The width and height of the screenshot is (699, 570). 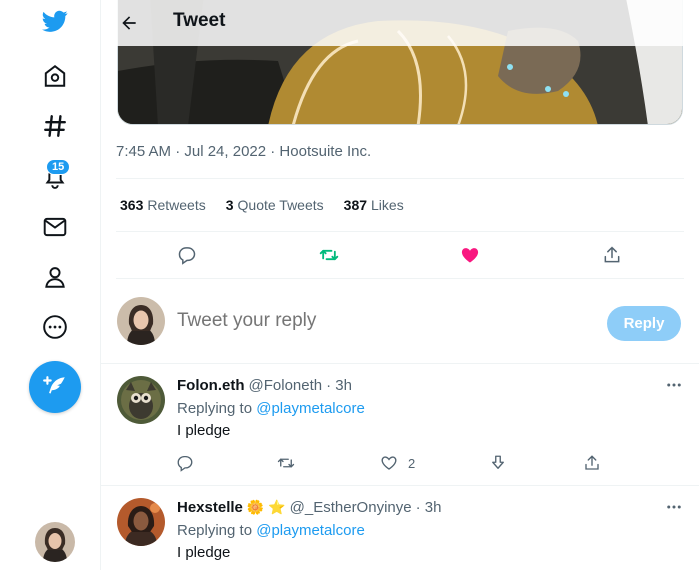 I want to click on left-sidebar: 15, so click(x=50, y=285).